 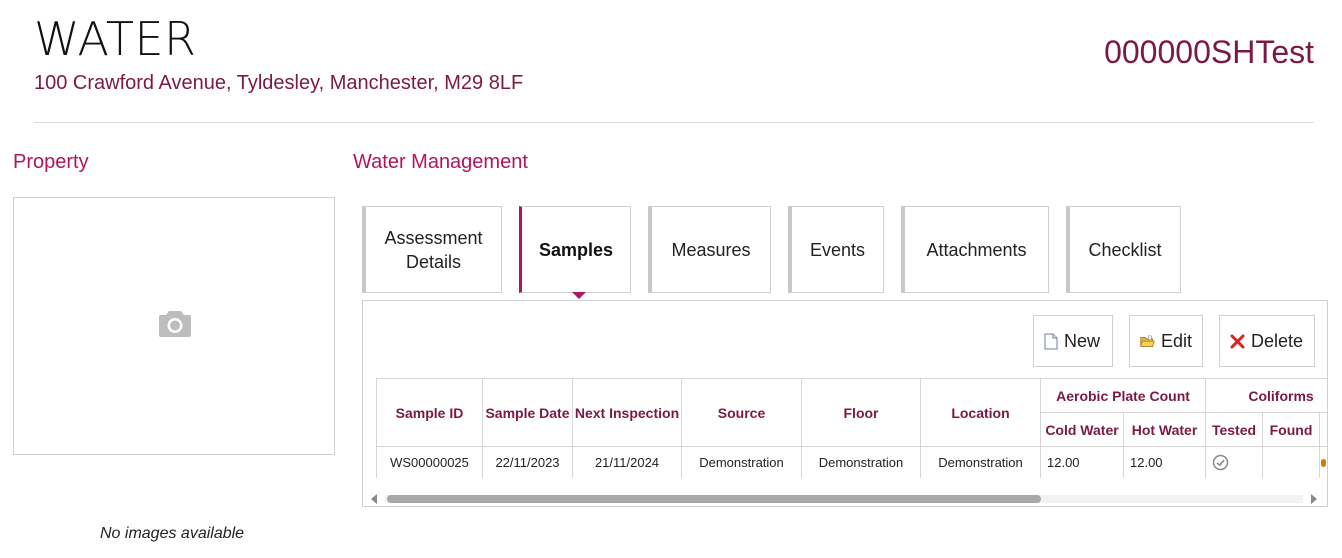 I want to click on camera-icon, so click(x=175, y=324).